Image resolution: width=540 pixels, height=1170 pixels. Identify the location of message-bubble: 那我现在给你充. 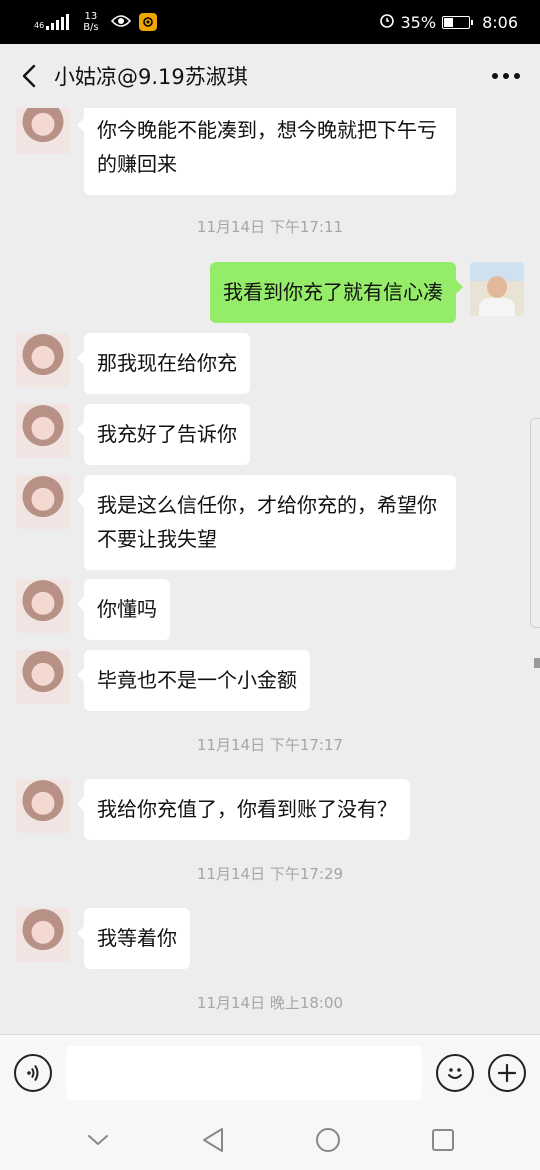
(163, 363).